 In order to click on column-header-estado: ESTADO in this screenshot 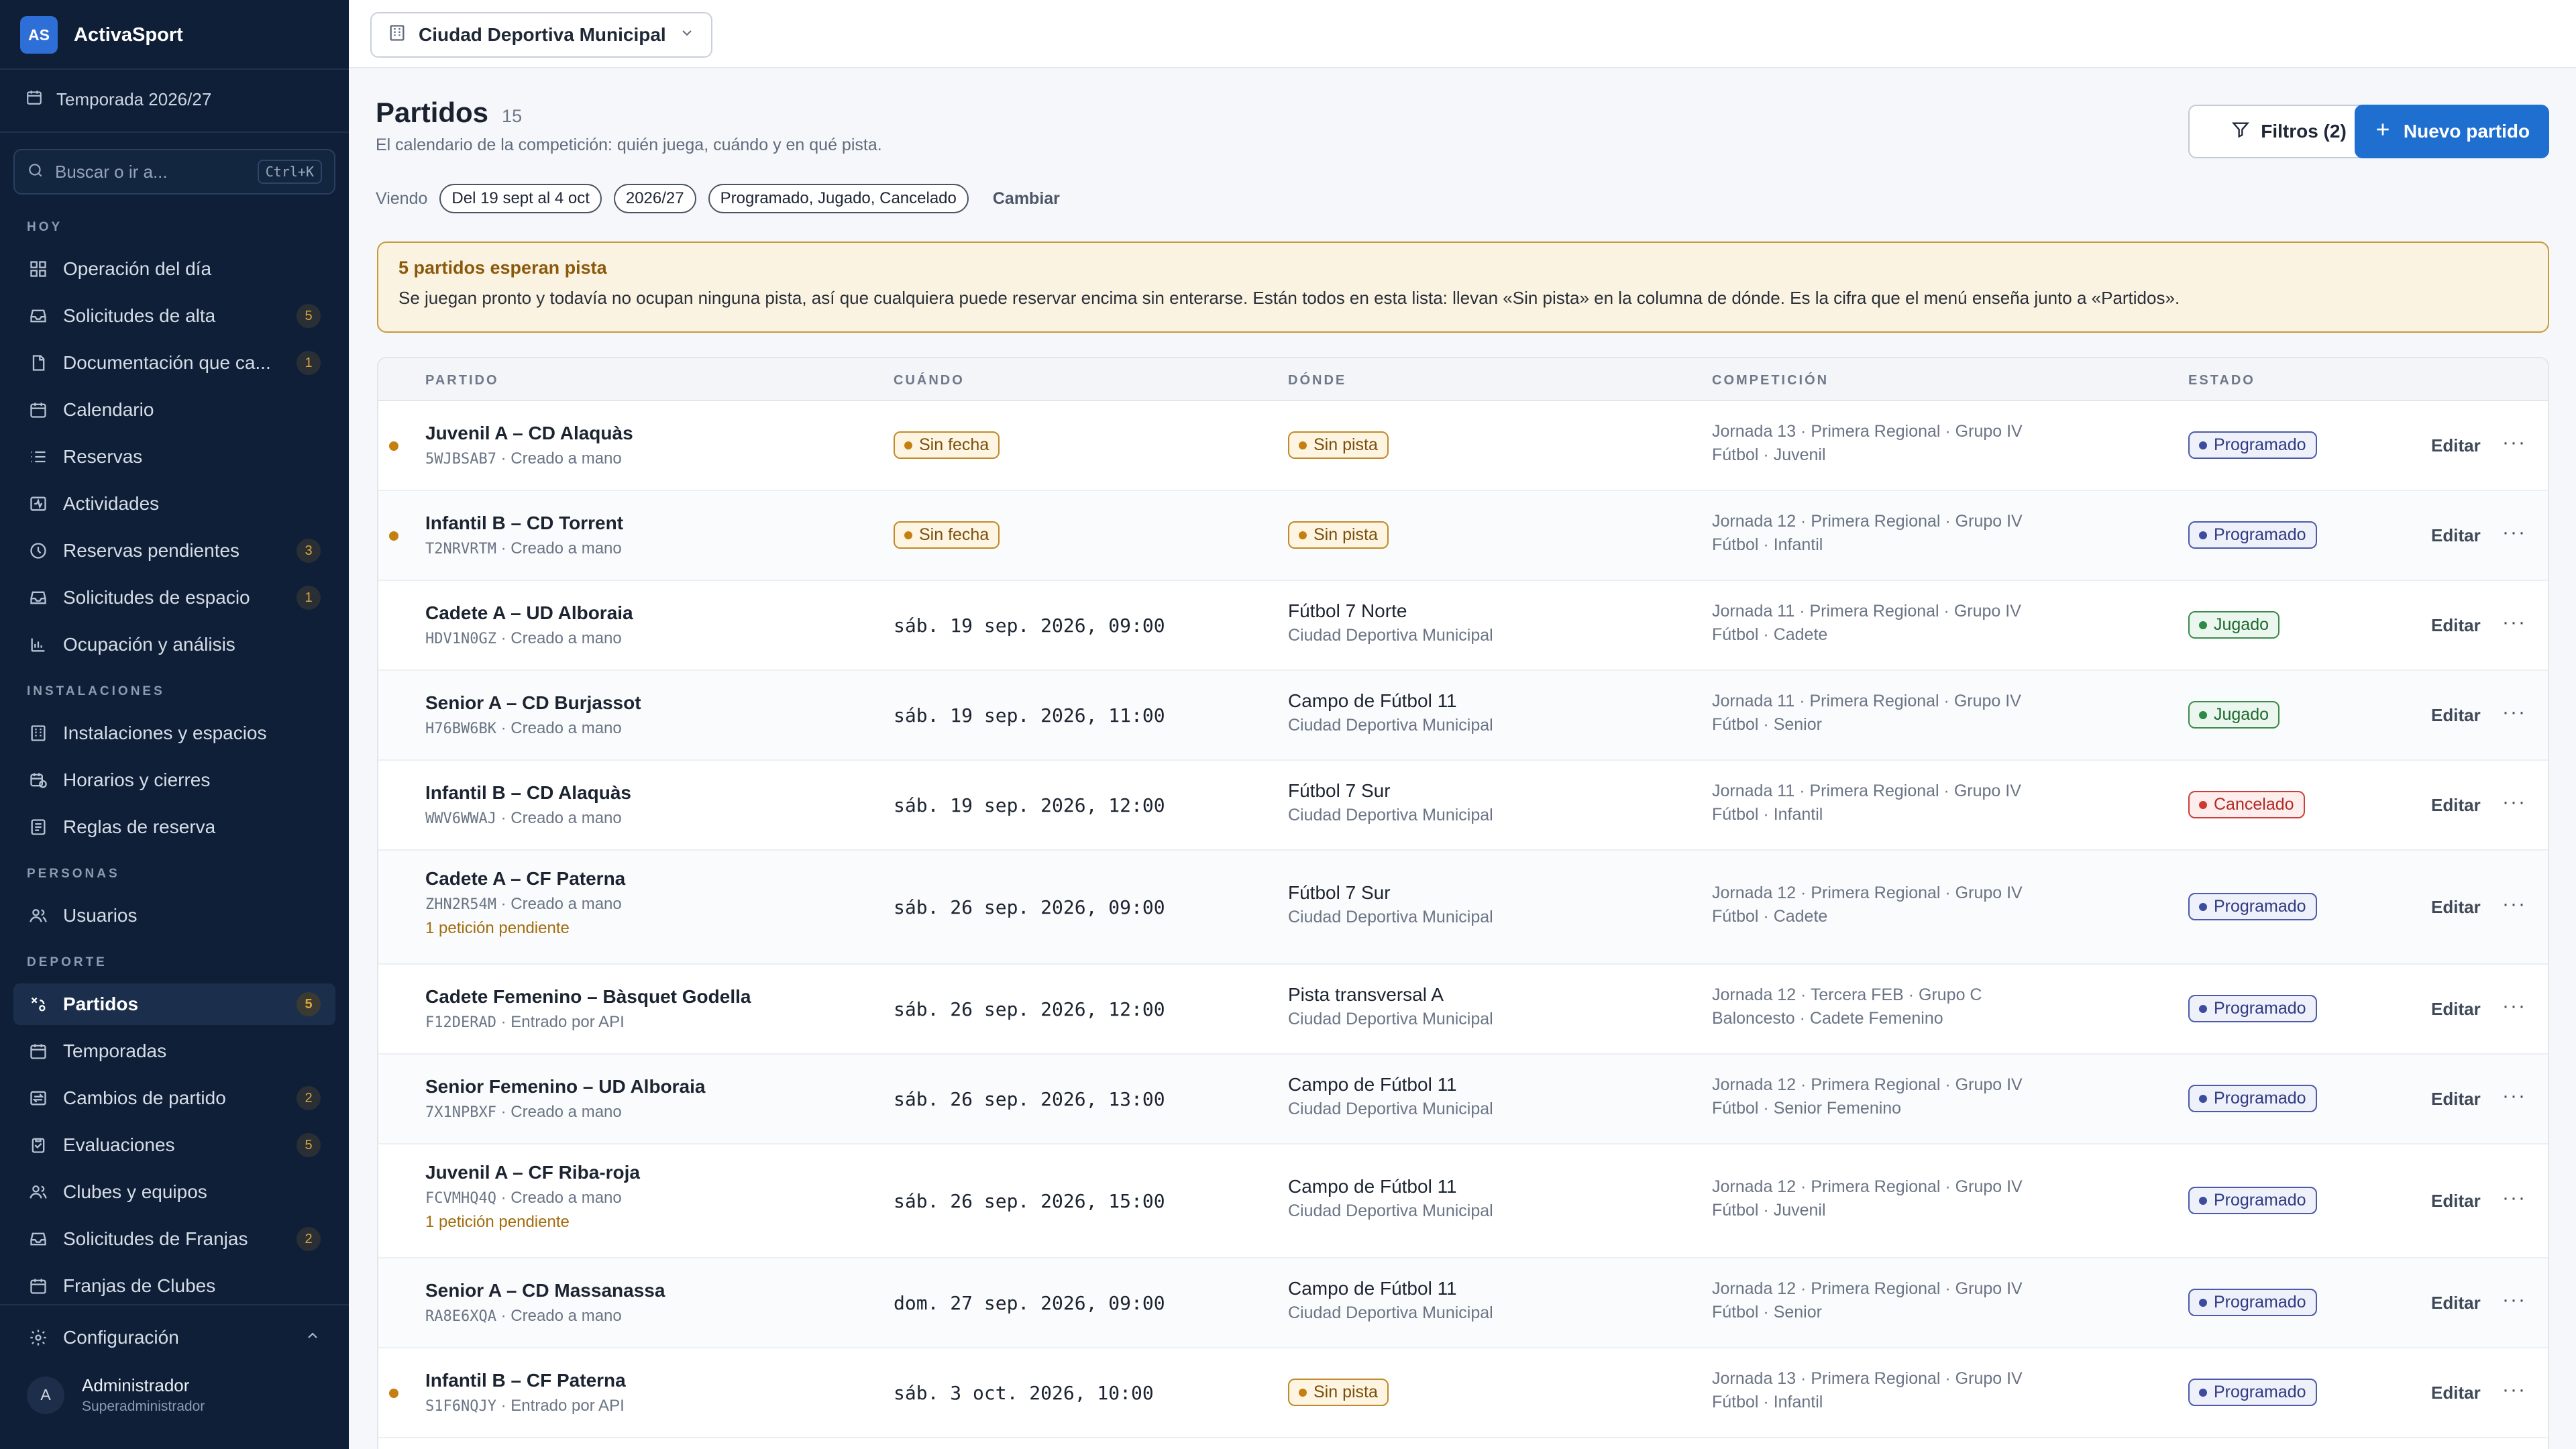, I will do `click(2221, 380)`.